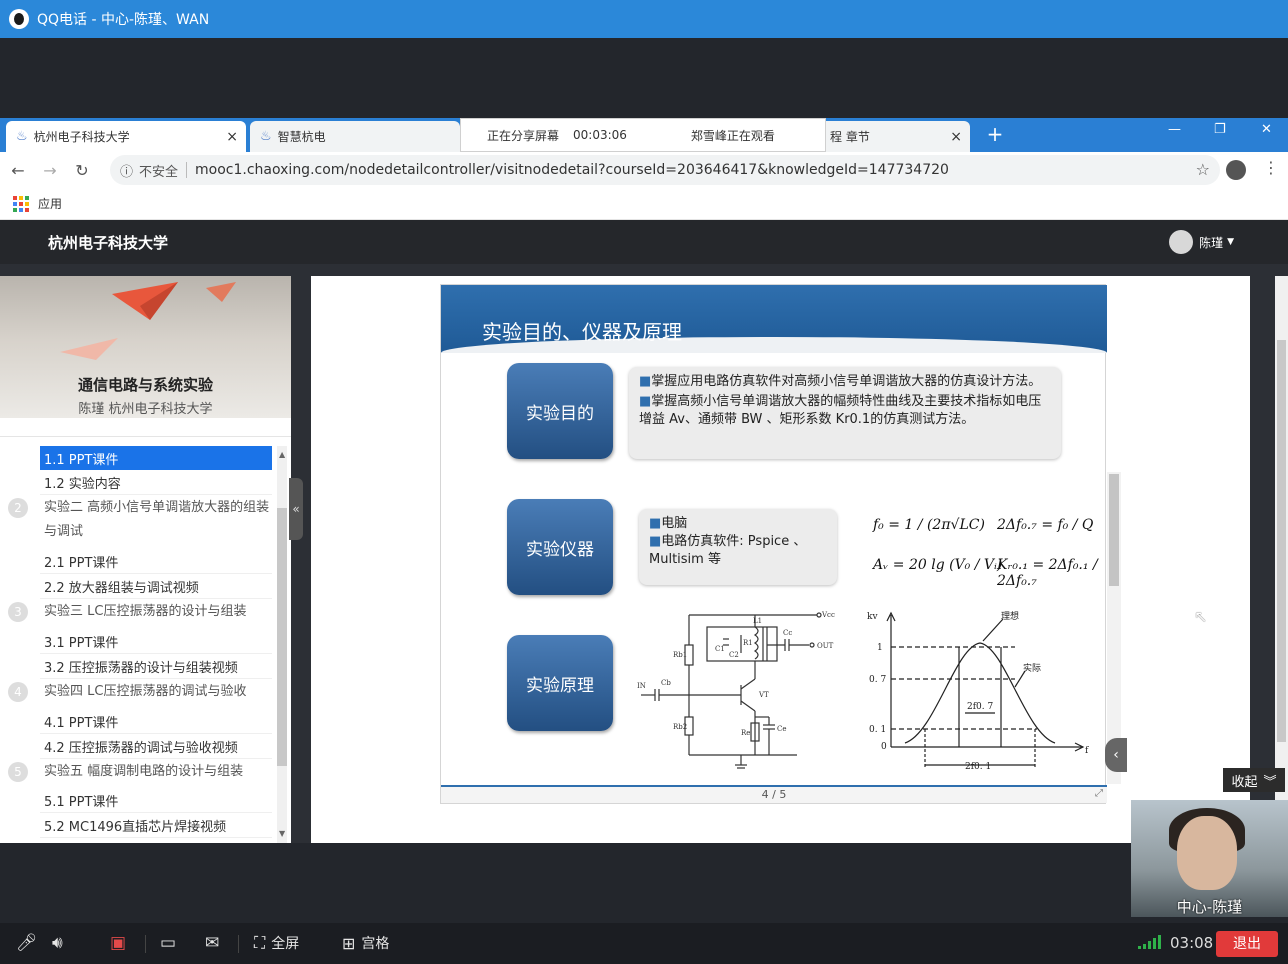  What do you see at coordinates (156, 458) in the screenshot?
I see `sidebar-item: 1.1 PPT课件` at bounding box center [156, 458].